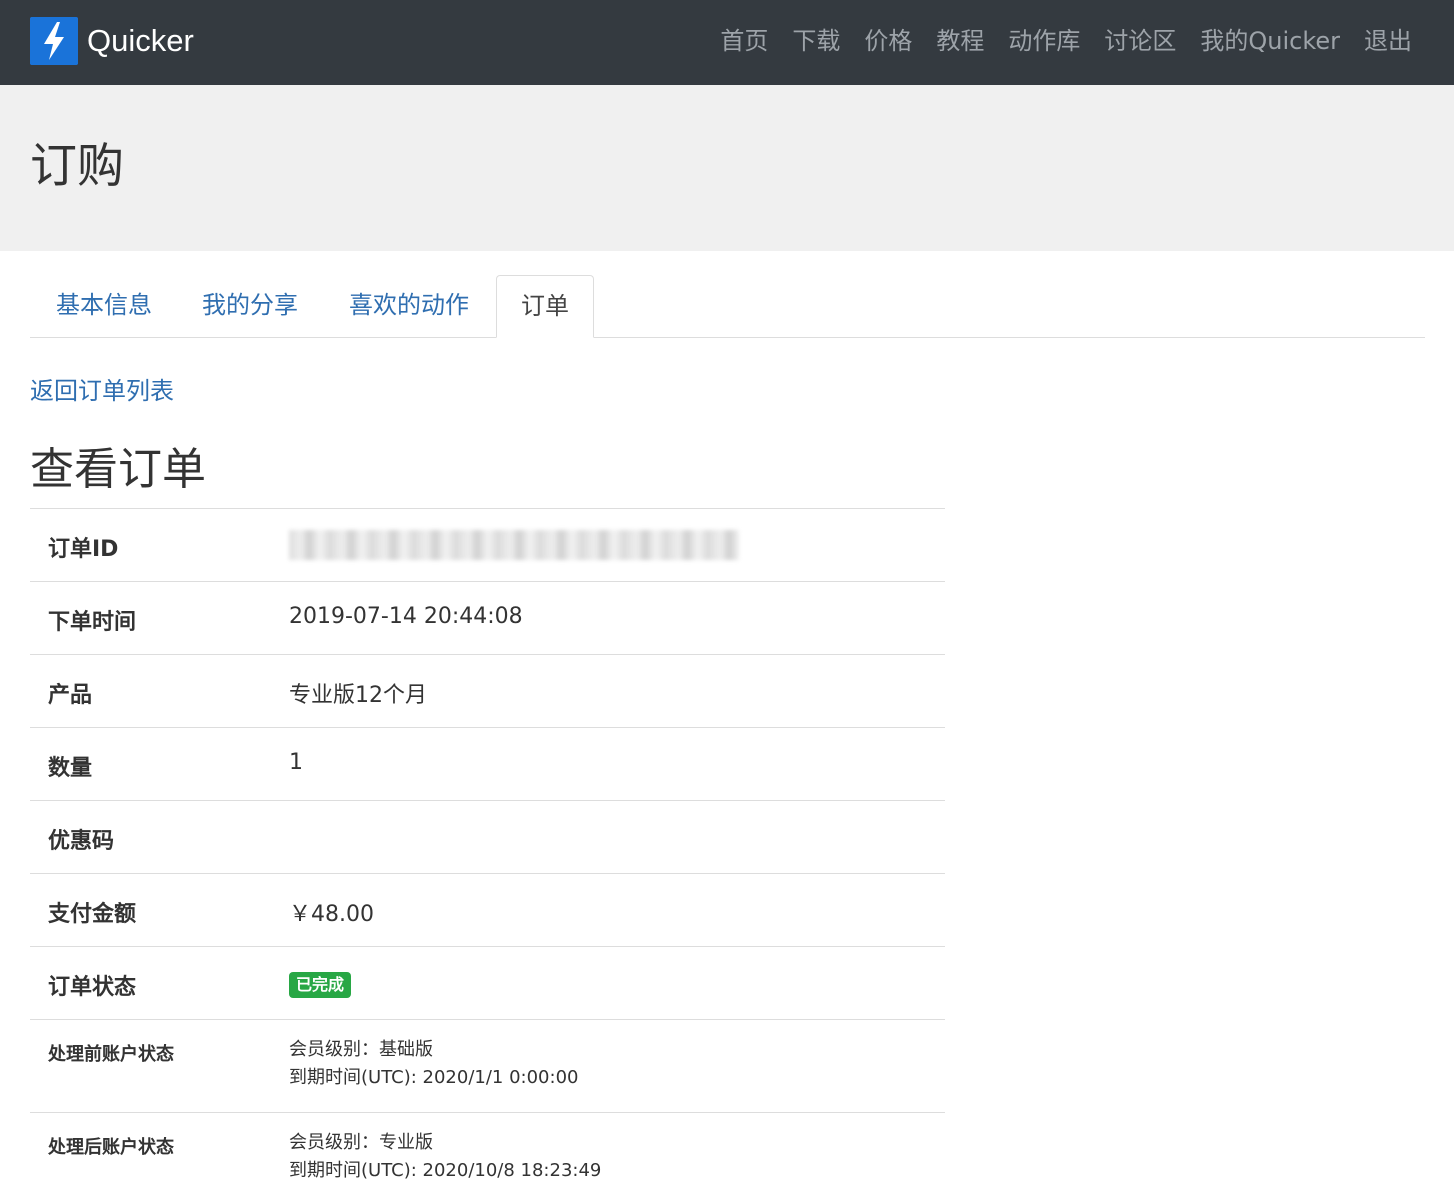 This screenshot has height=1203, width=1454. I want to click on nav-my-quicker: 我的Quicker, so click(1270, 41).